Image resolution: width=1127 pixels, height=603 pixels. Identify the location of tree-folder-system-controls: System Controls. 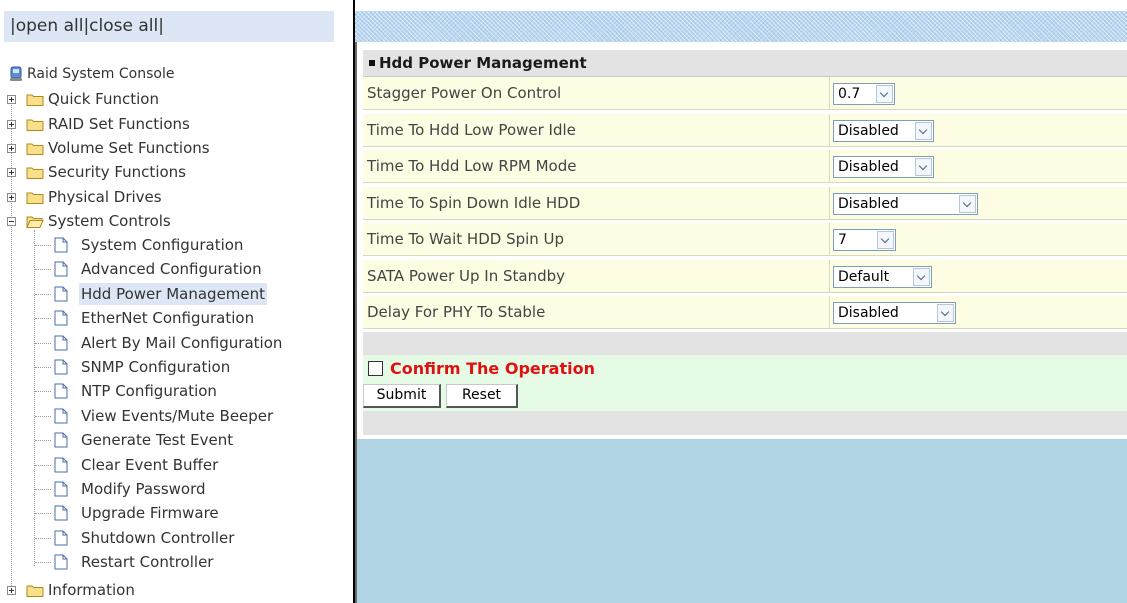
(172, 221).